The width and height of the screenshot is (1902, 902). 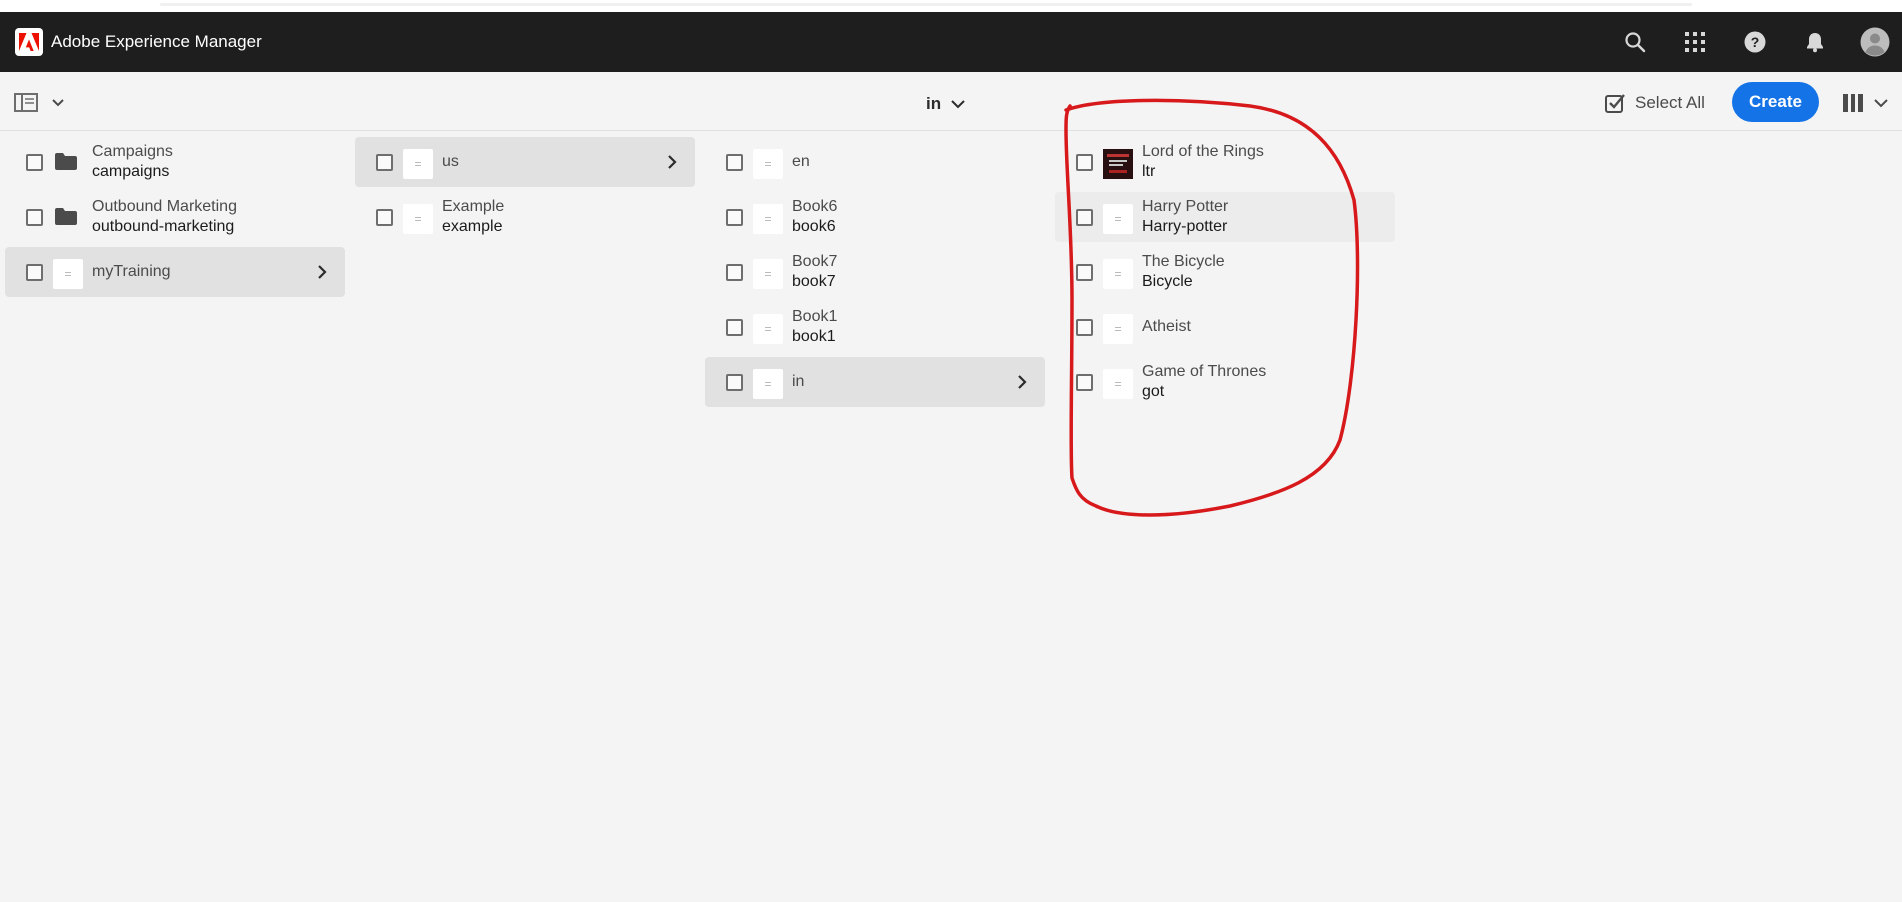 What do you see at coordinates (875, 217) in the screenshot?
I see `list-item: Book6 book6` at bounding box center [875, 217].